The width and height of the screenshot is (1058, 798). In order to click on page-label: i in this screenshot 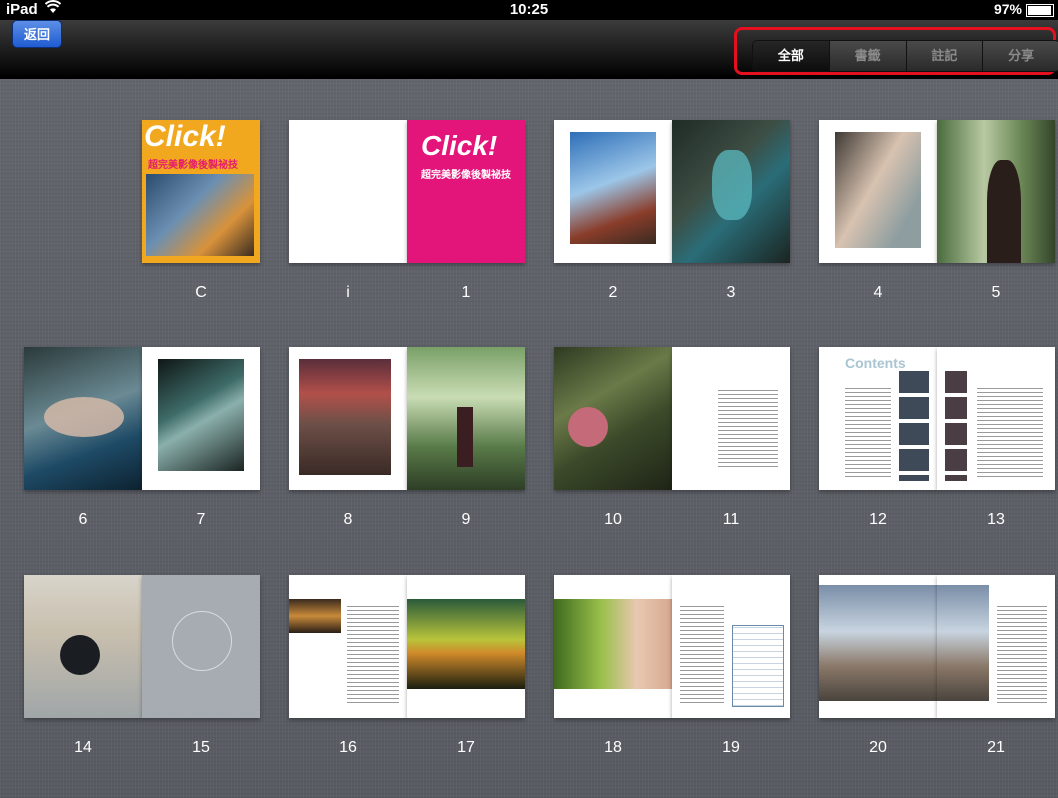, I will do `click(348, 292)`.